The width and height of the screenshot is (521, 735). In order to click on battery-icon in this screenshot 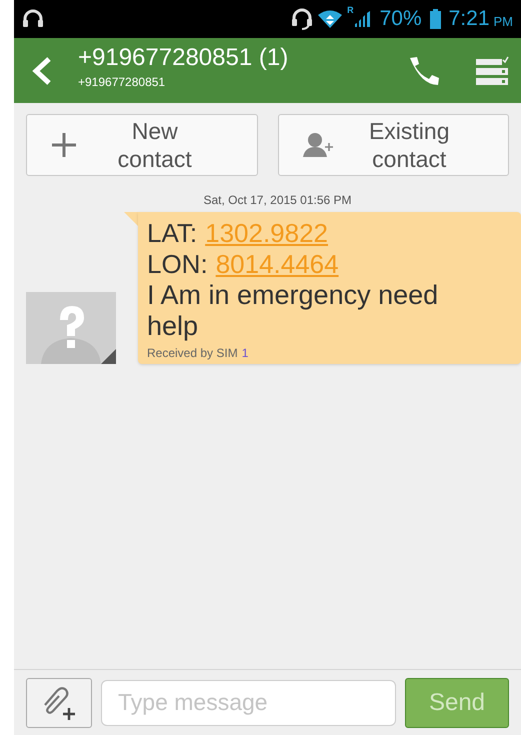, I will do `click(435, 19)`.